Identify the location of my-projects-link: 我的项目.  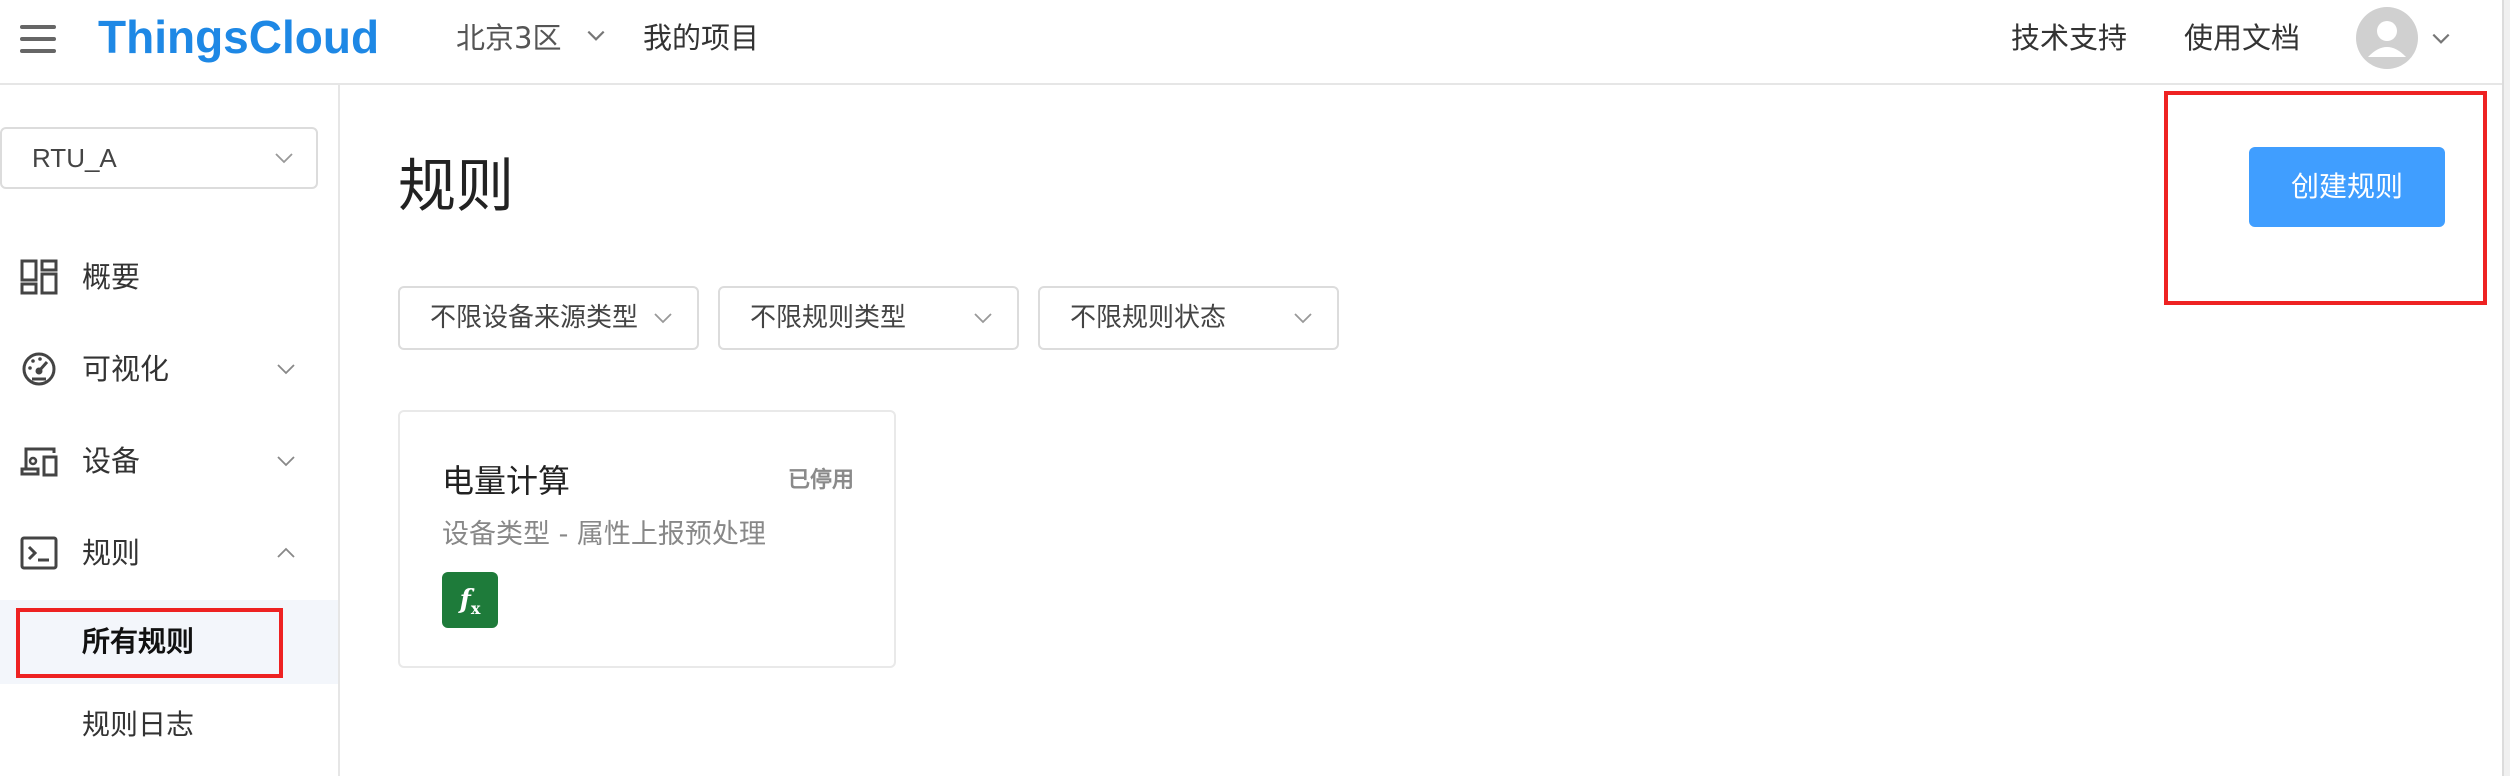
(701, 38).